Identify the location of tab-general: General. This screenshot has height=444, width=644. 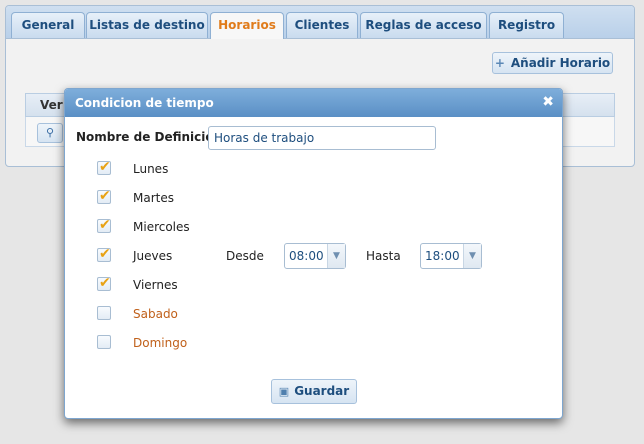
(48, 25).